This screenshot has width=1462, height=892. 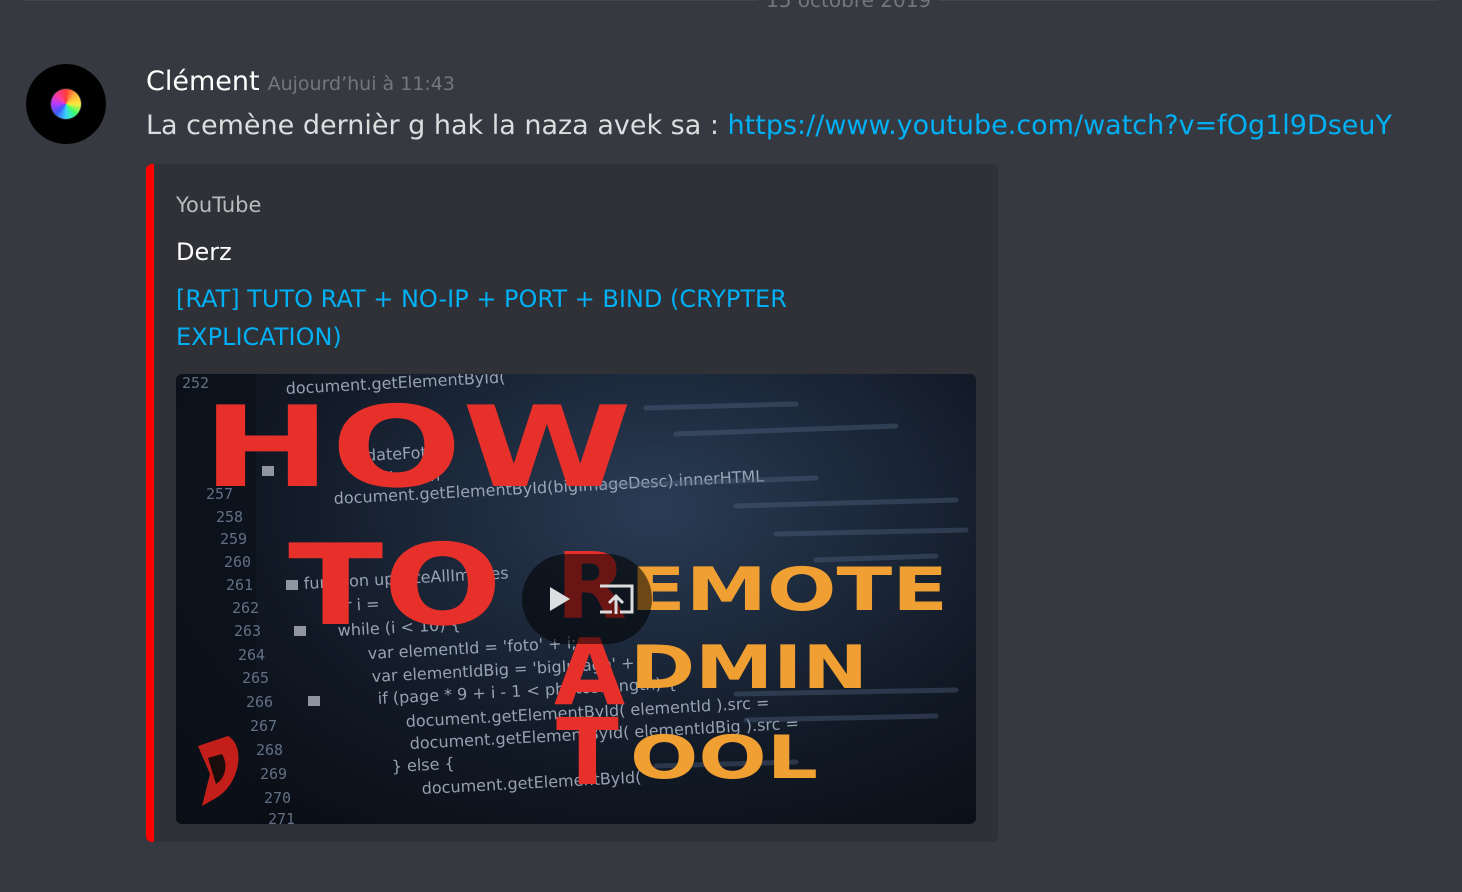 What do you see at coordinates (361, 84) in the screenshot?
I see `timestamp: Aujourd’hui à 11:43` at bounding box center [361, 84].